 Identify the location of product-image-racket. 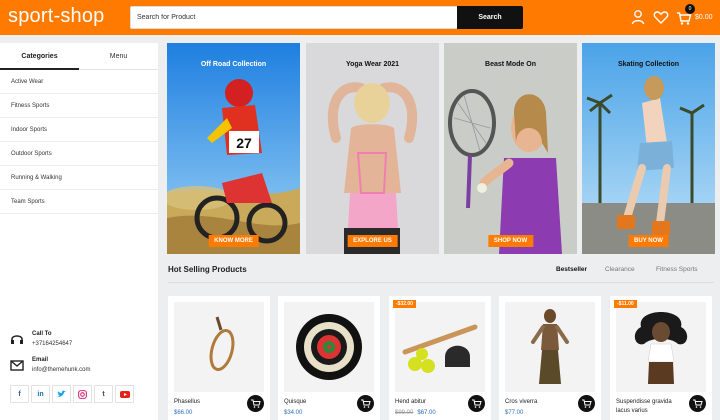
(219, 347).